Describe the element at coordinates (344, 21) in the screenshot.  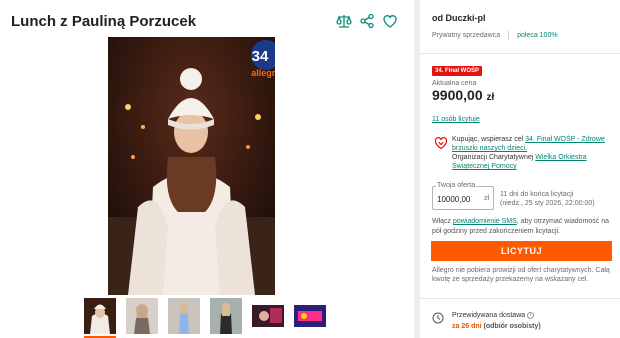
I see `scale-icon` at that location.